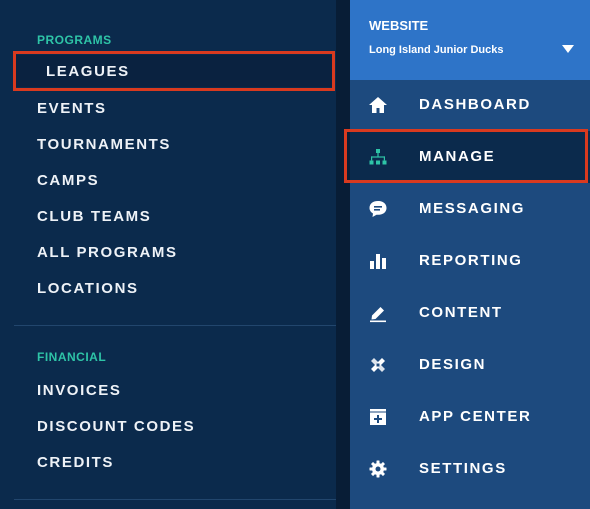  What do you see at coordinates (399, 25) in the screenshot?
I see `website-label: WEBSITE` at bounding box center [399, 25].